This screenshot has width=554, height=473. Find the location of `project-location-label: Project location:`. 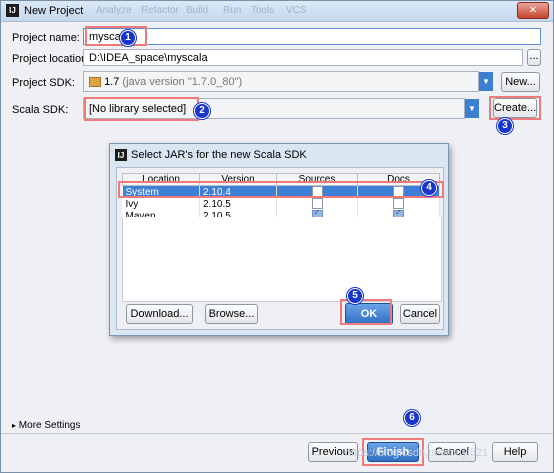

project-location-label: Project location: is located at coordinates (51, 59).